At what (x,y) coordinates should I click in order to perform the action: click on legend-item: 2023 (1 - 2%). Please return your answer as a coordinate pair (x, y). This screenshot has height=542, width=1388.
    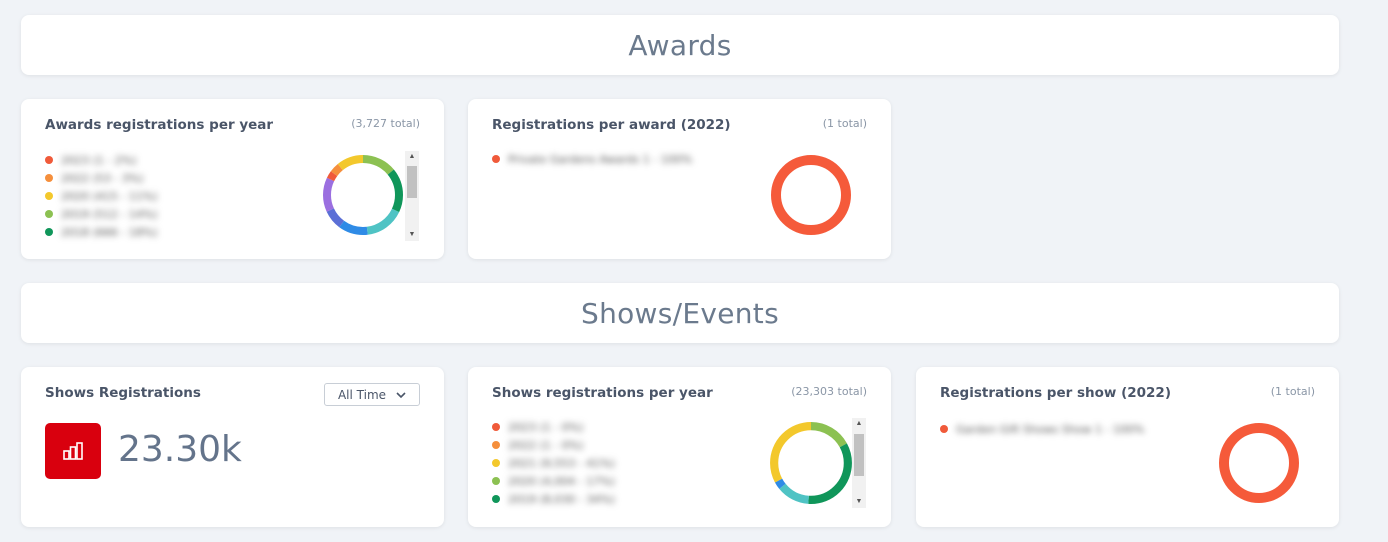
    Looking at the image, I should click on (101, 160).